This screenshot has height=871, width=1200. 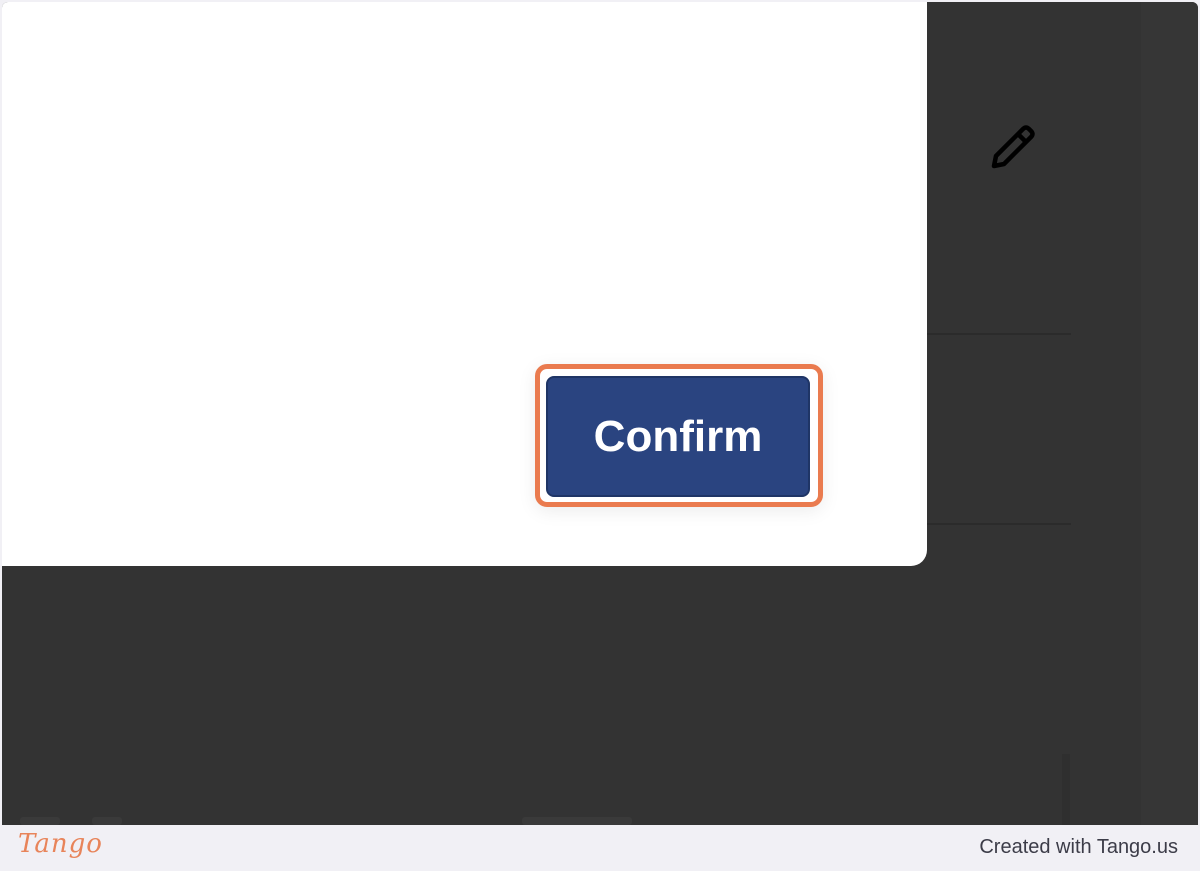 What do you see at coordinates (1012, 147) in the screenshot?
I see `pencil-icon` at bounding box center [1012, 147].